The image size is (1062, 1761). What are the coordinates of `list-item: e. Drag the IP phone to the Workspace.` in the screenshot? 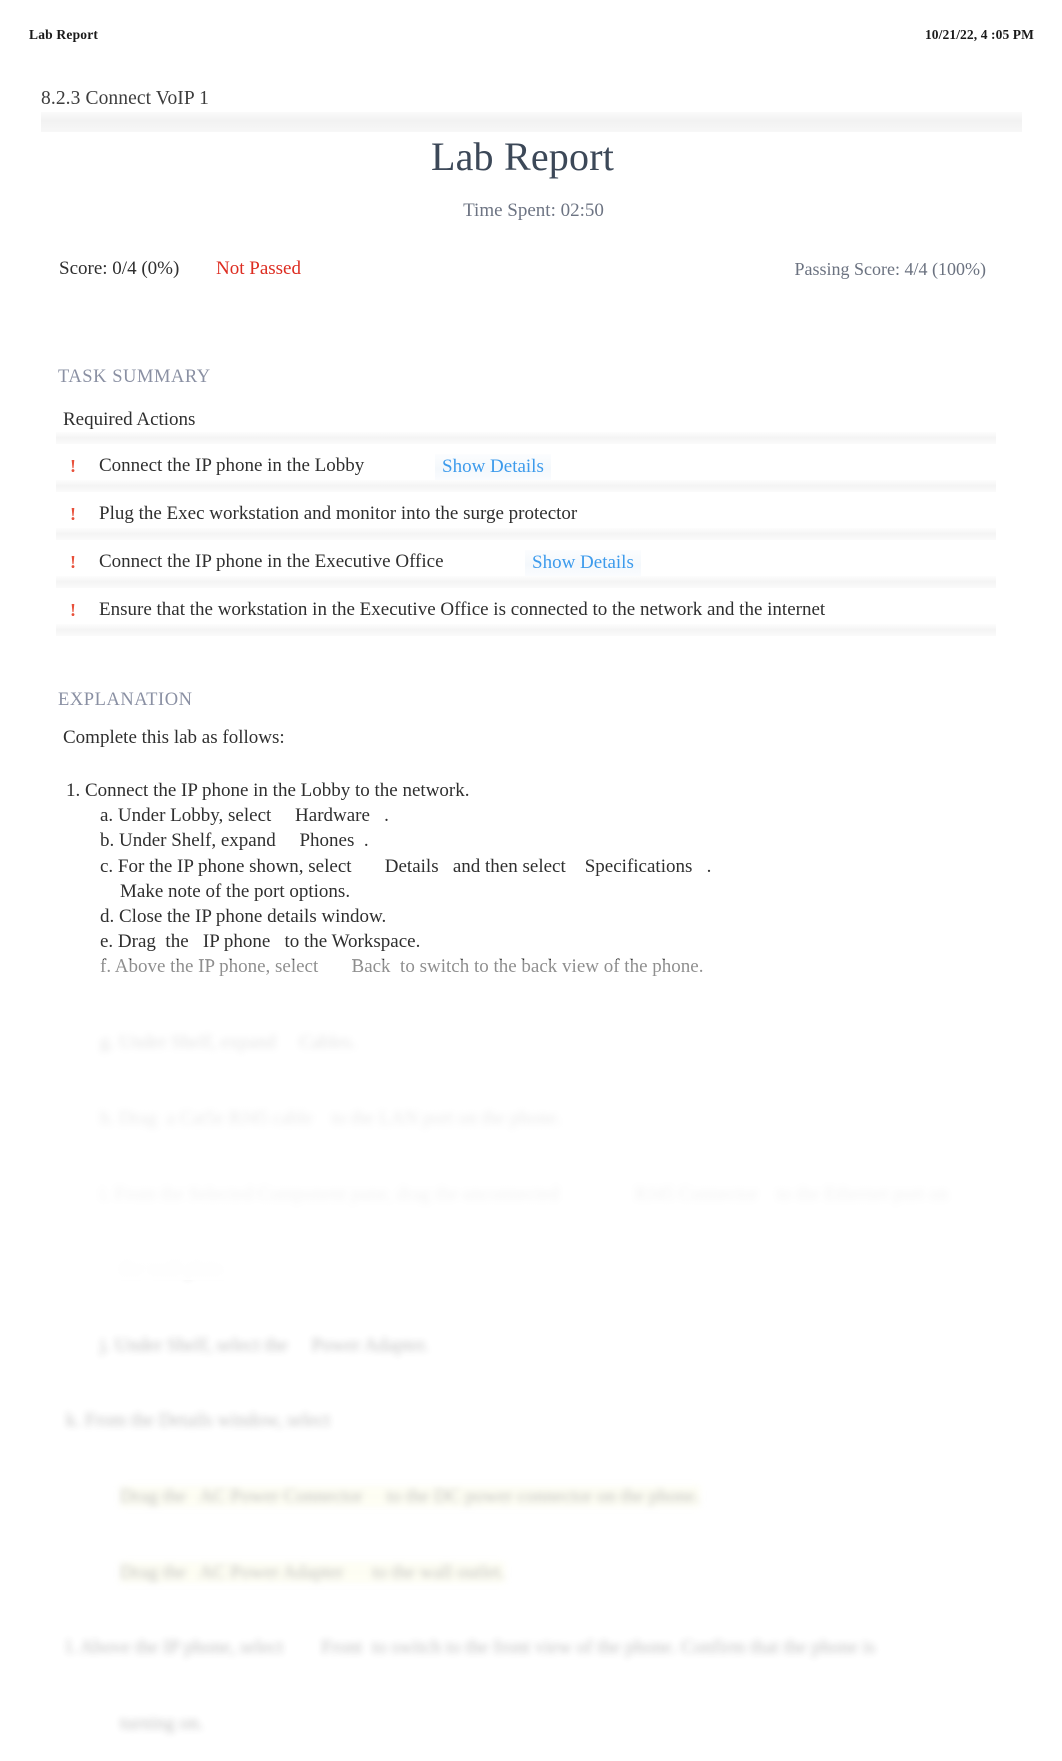 It's located at (260, 942).